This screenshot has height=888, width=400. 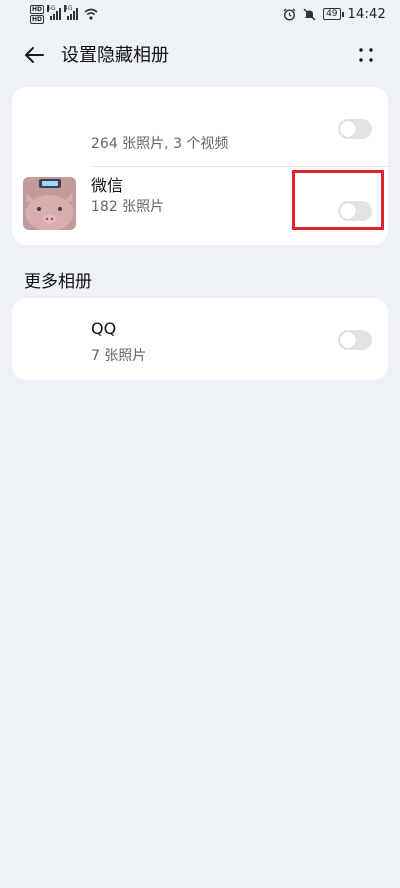 I want to click on more-albums-card: QQ 7 张照片, so click(x=200, y=339).